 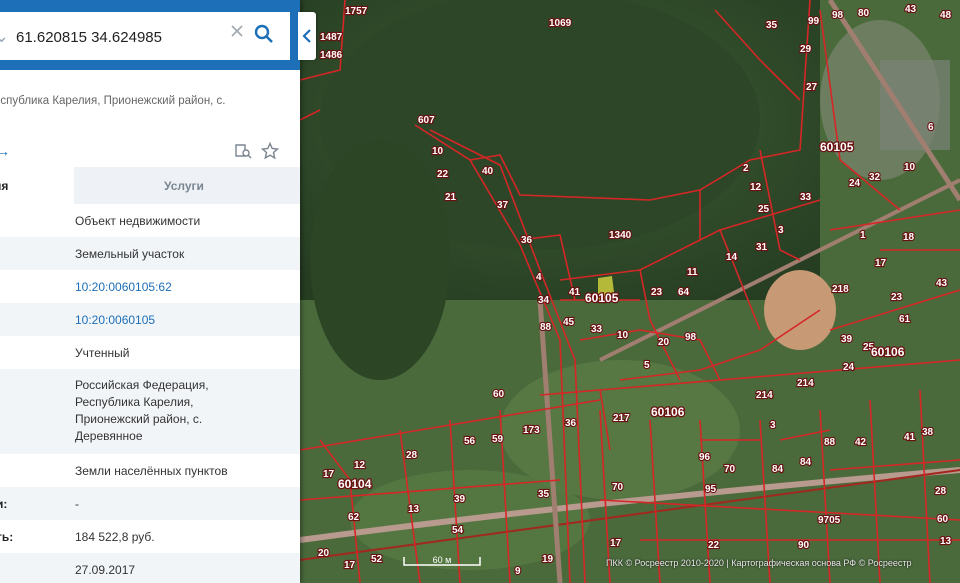 What do you see at coordinates (909, 237) in the screenshot?
I see `svg-text: 18` at bounding box center [909, 237].